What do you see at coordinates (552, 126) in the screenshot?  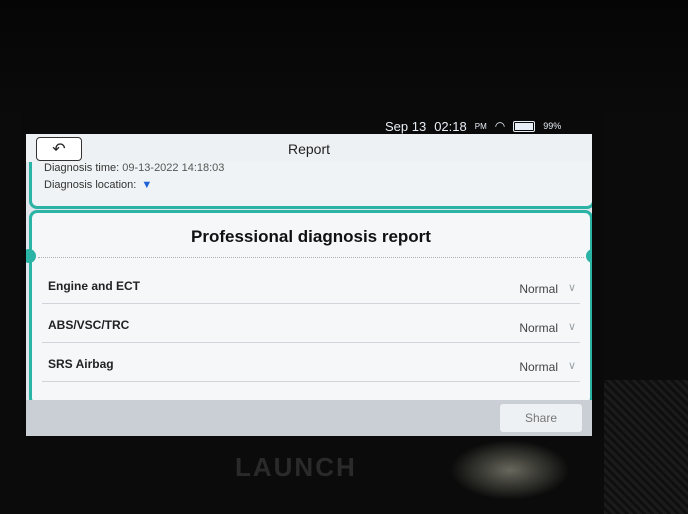 I see `battery-percent: 99%` at bounding box center [552, 126].